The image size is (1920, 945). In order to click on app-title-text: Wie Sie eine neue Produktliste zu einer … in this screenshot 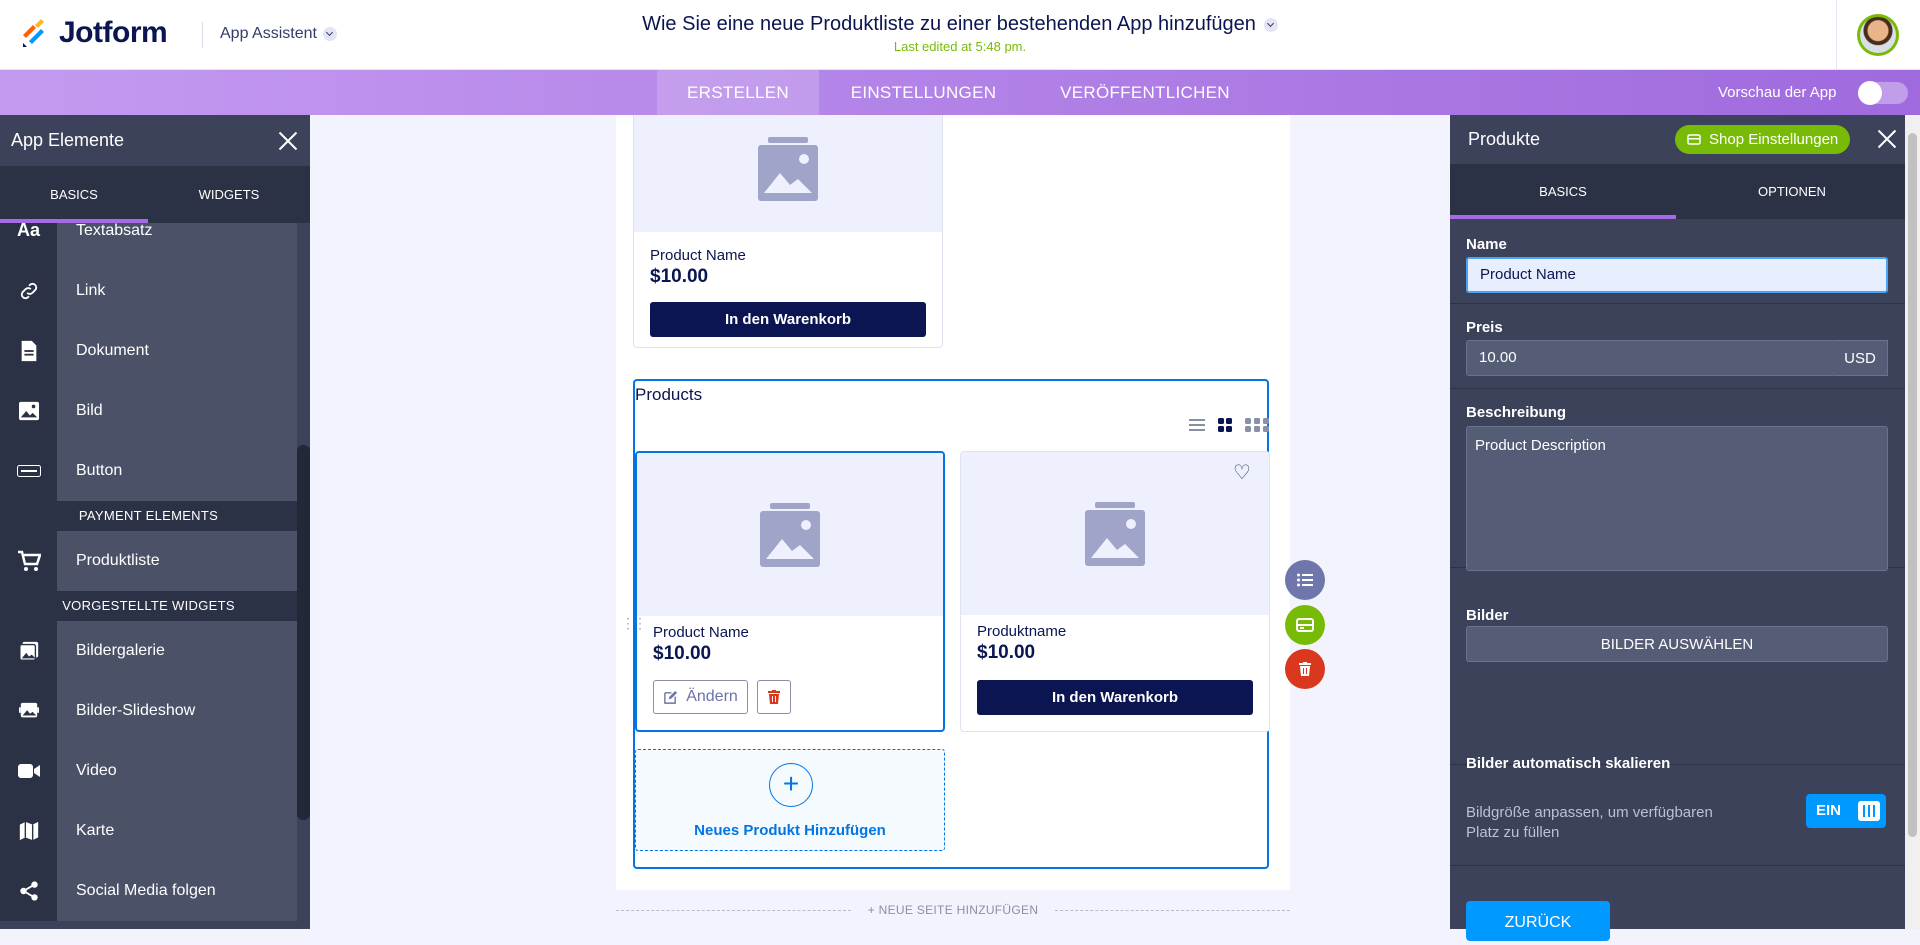, I will do `click(949, 24)`.